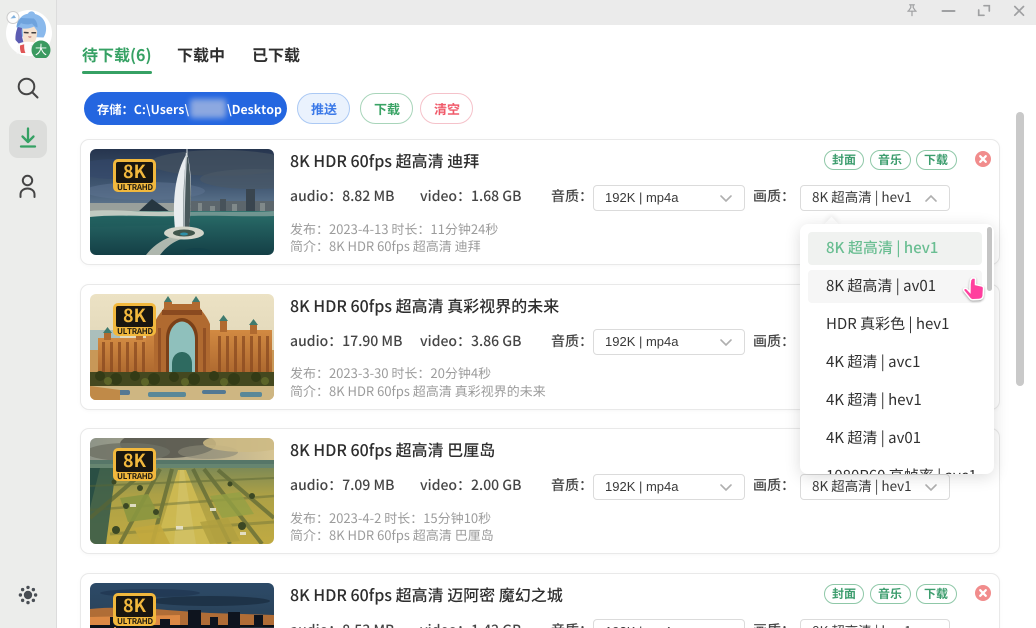  Describe the element at coordinates (41, 50) in the screenshot. I see `svg-text: 大` at that location.